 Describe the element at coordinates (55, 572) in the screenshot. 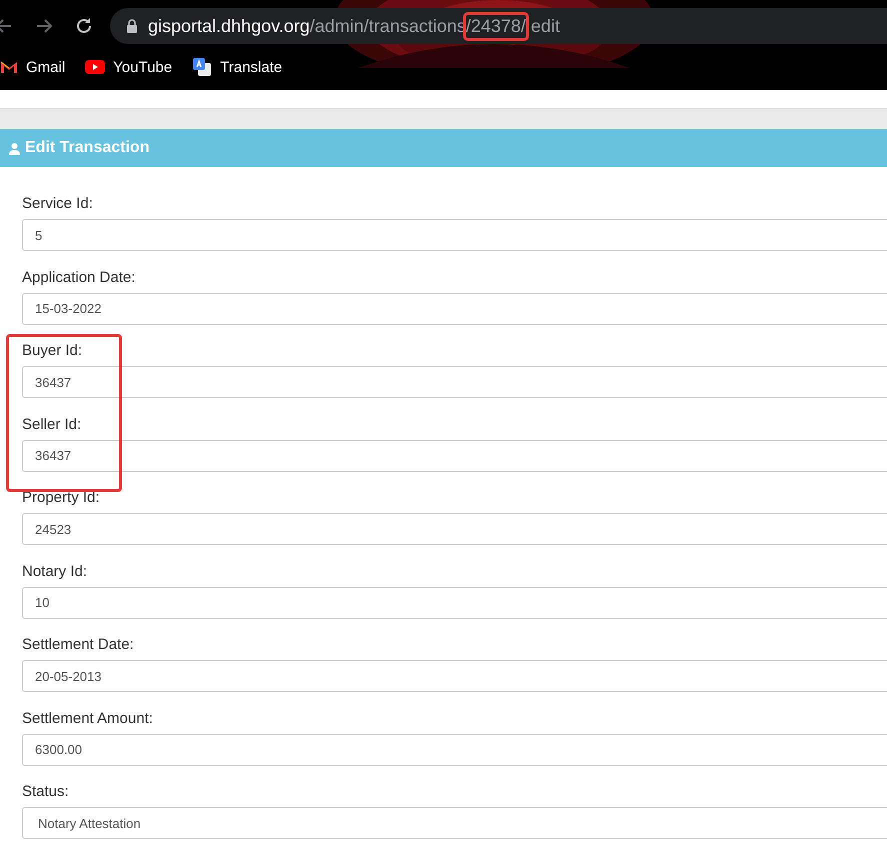

I see `field-label: Notary Id:` at that location.